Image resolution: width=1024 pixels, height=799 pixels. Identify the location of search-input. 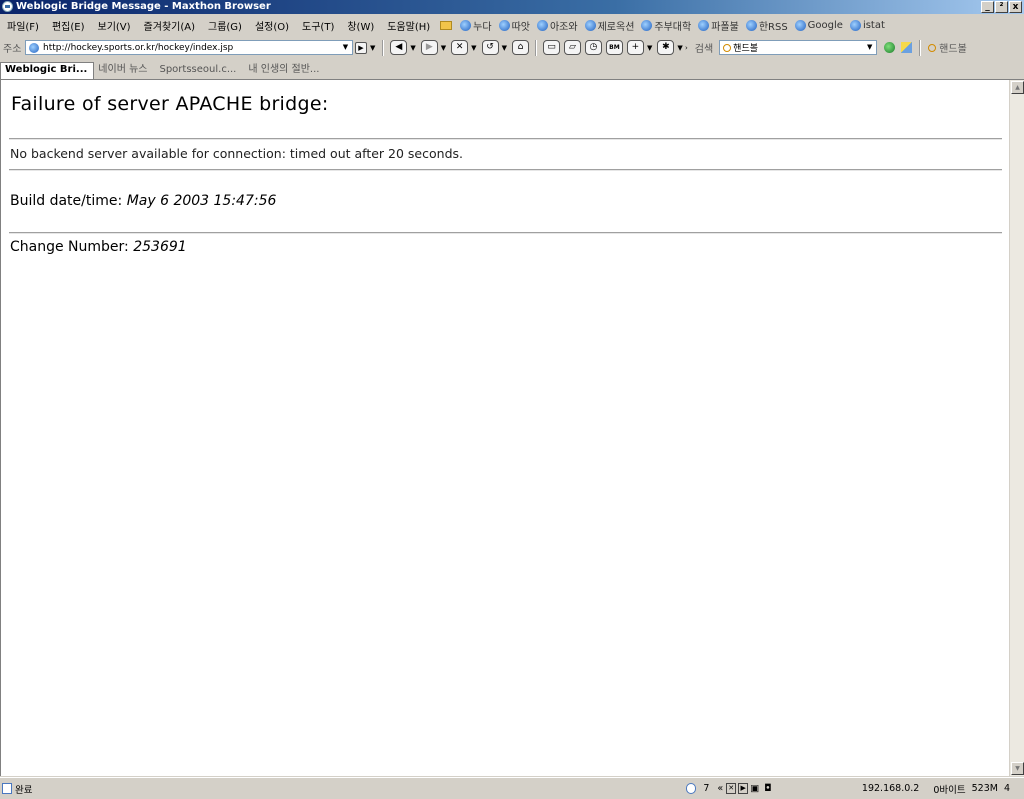
(793, 47).